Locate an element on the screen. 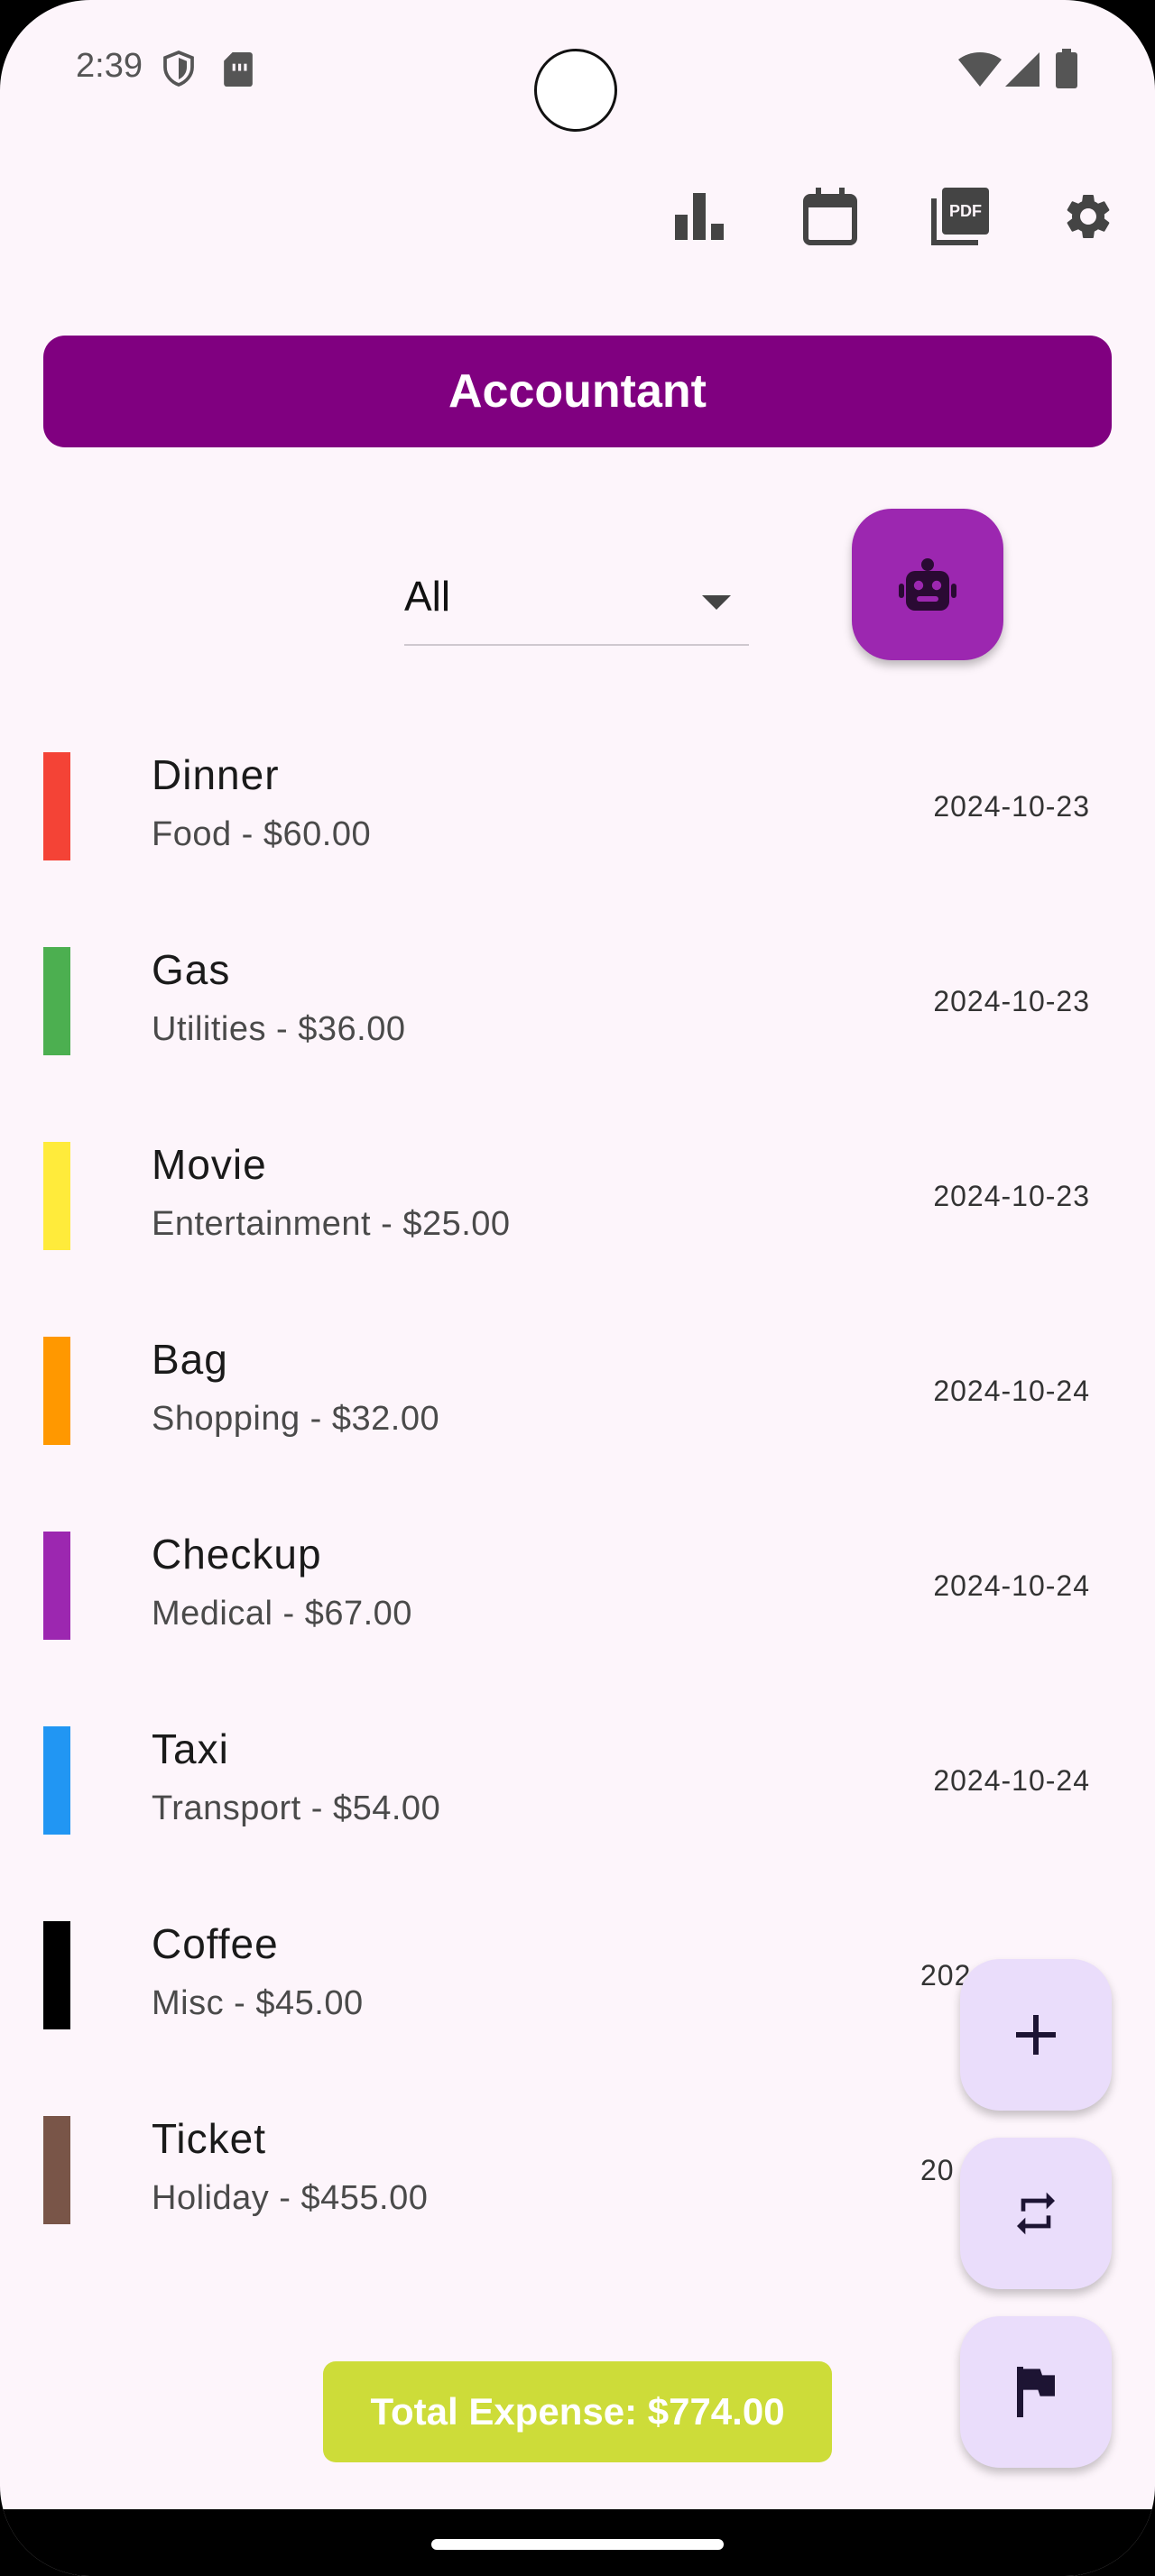  status-bar: 2:39 is located at coordinates (577, 72).